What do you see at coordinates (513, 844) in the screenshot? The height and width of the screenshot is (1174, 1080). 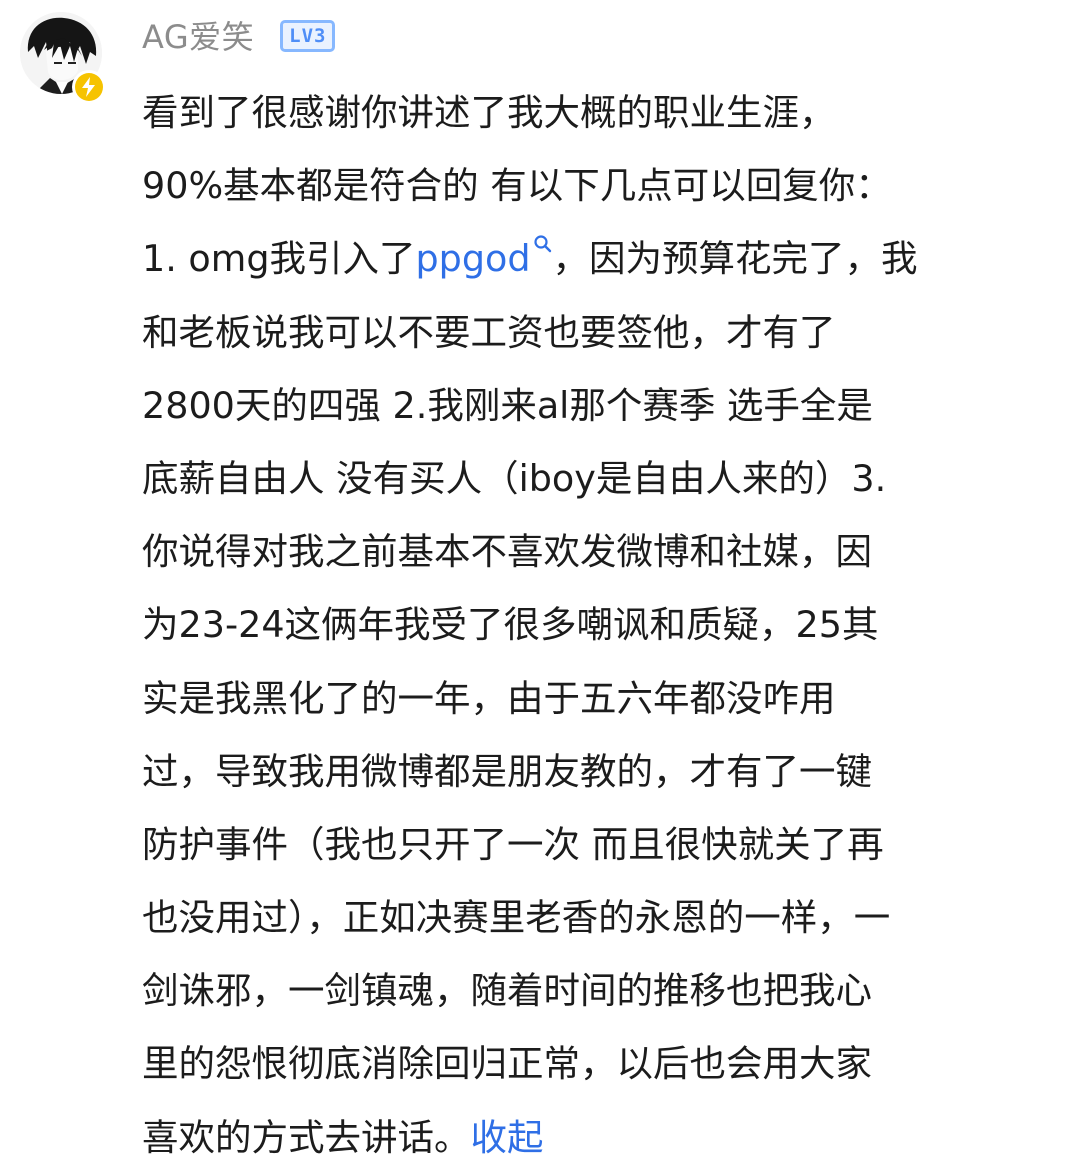 I see `comment-line: 防护事件（我也只开了一次 而且很快就关了再` at bounding box center [513, 844].